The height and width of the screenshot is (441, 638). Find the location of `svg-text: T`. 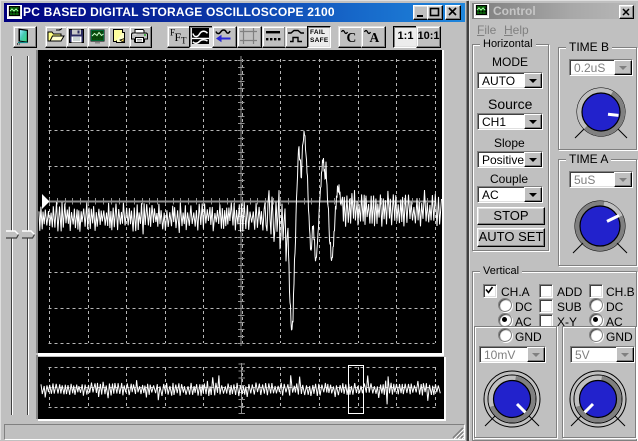

svg-text: T is located at coordinates (184, 41).